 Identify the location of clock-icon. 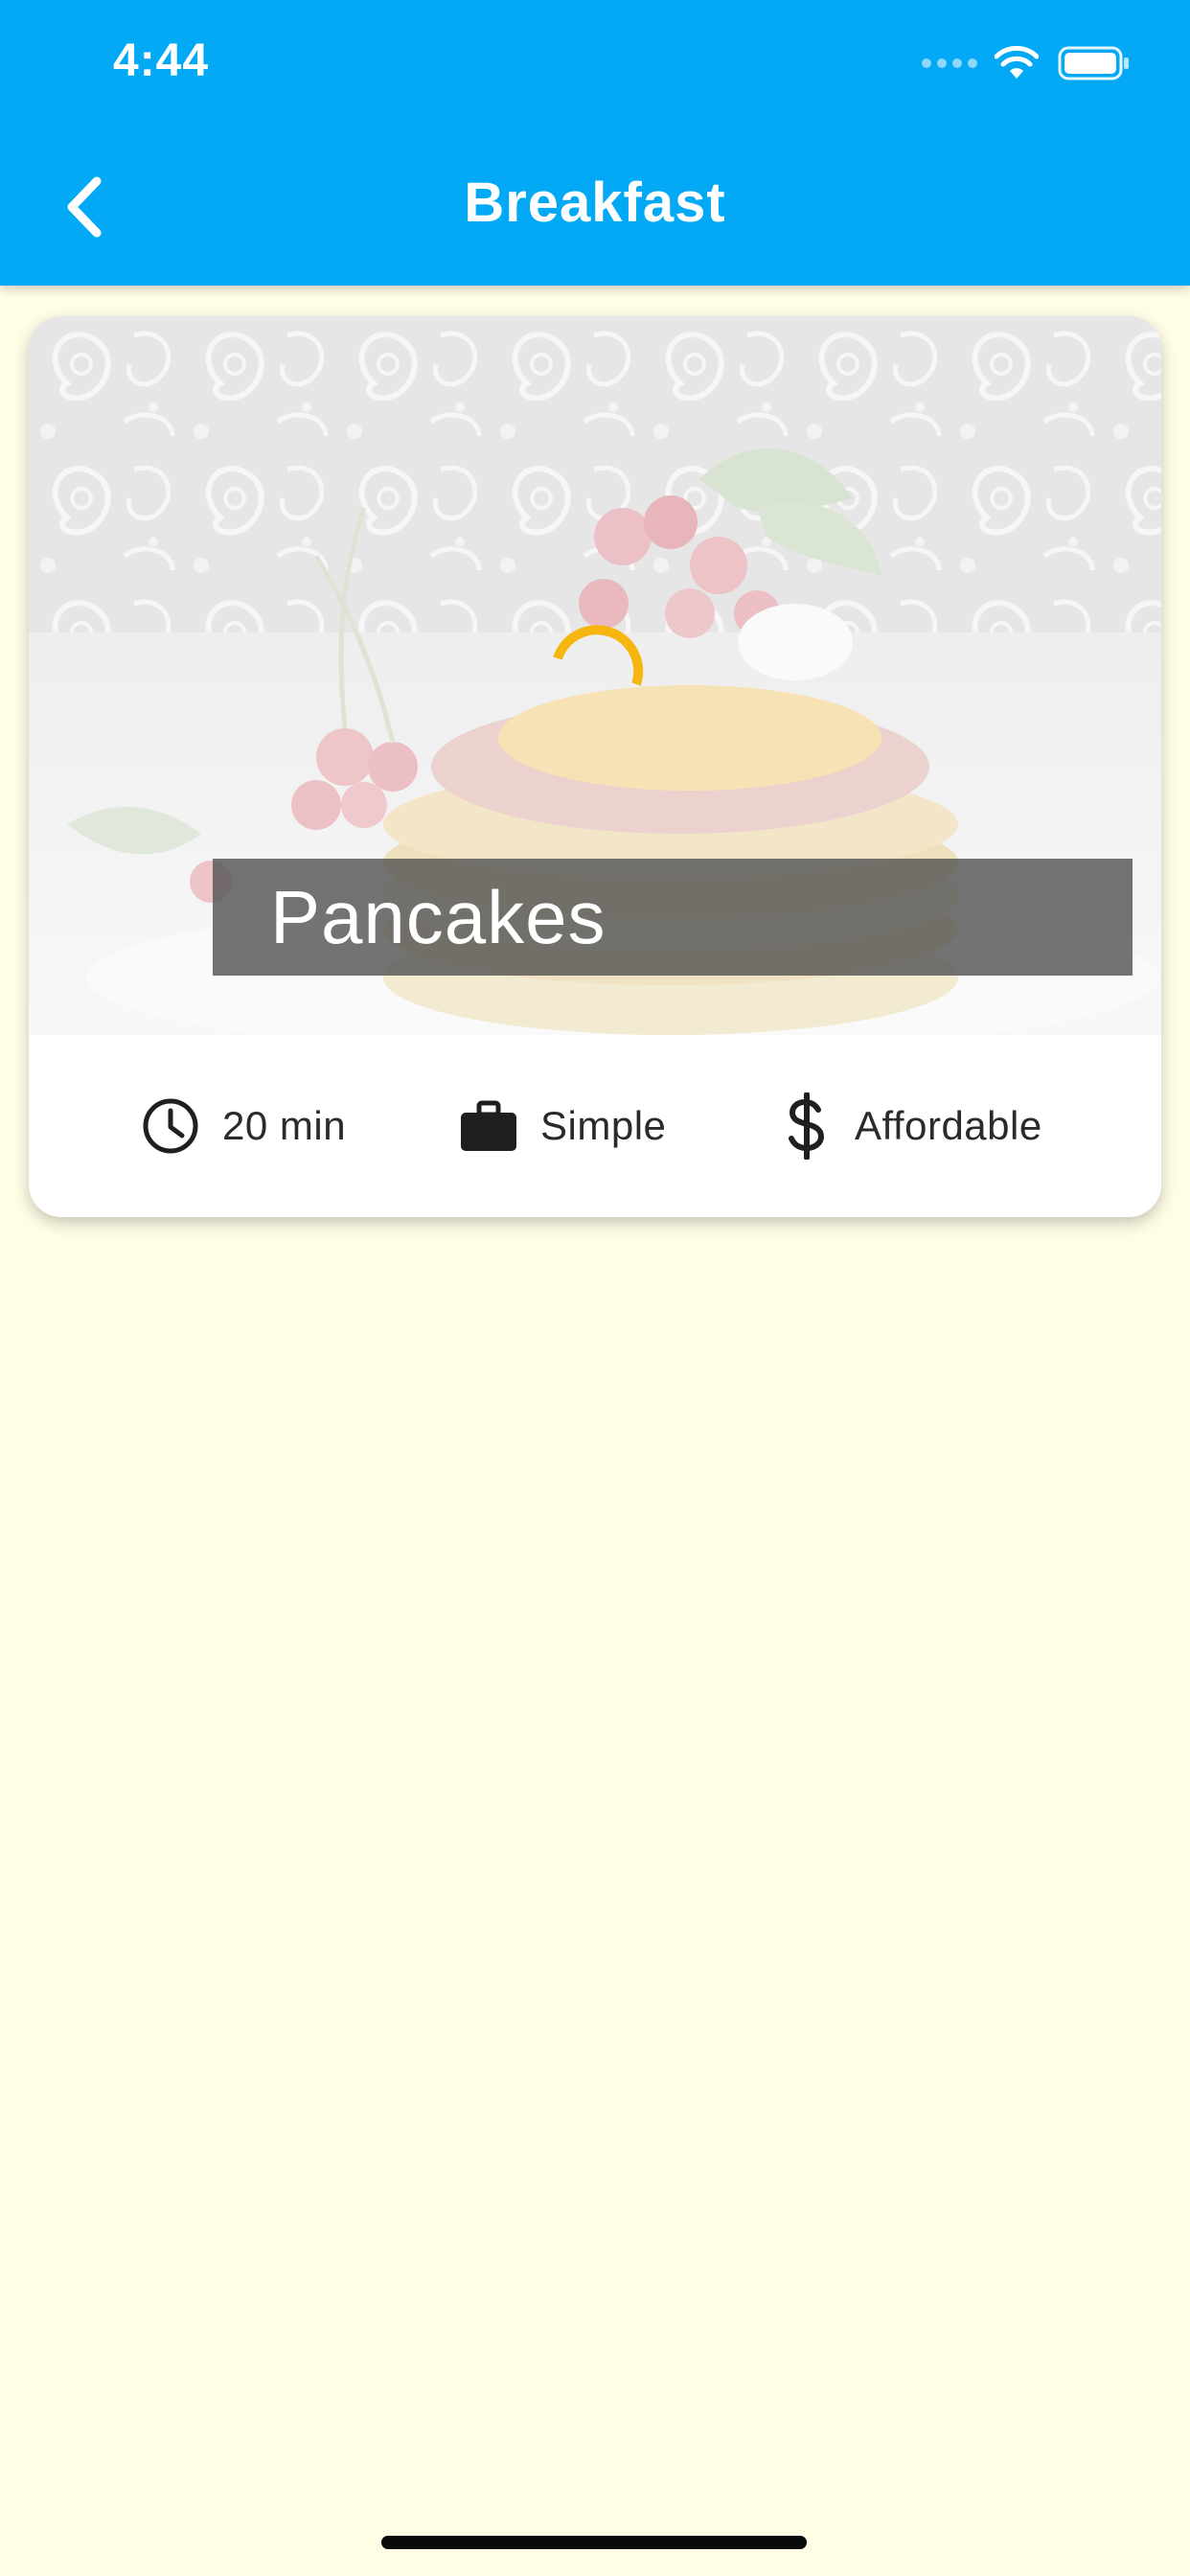
(171, 1126).